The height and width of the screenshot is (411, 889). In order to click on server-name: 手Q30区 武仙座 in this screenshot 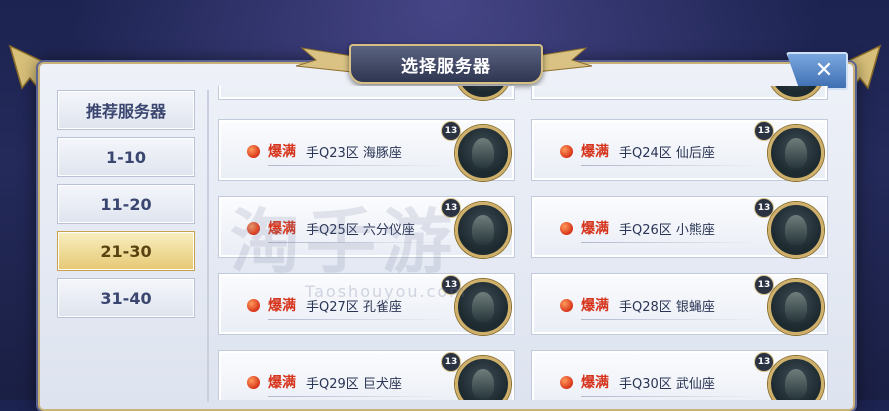, I will do `click(667, 384)`.